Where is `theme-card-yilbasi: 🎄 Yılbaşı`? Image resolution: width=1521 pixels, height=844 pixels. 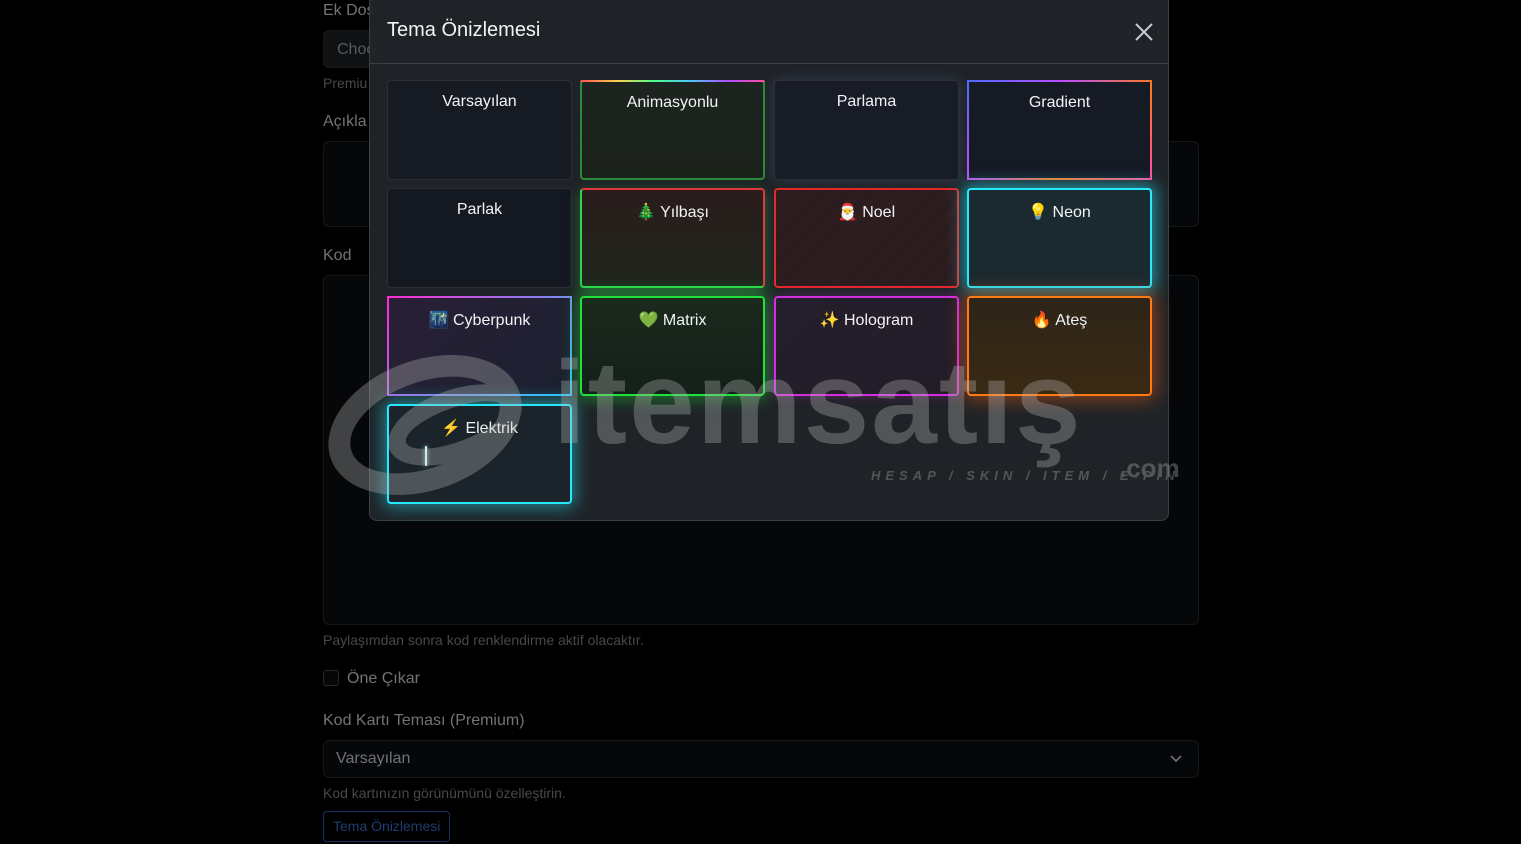
theme-card-yilbasi: 🎄 Yılbaşı is located at coordinates (672, 238).